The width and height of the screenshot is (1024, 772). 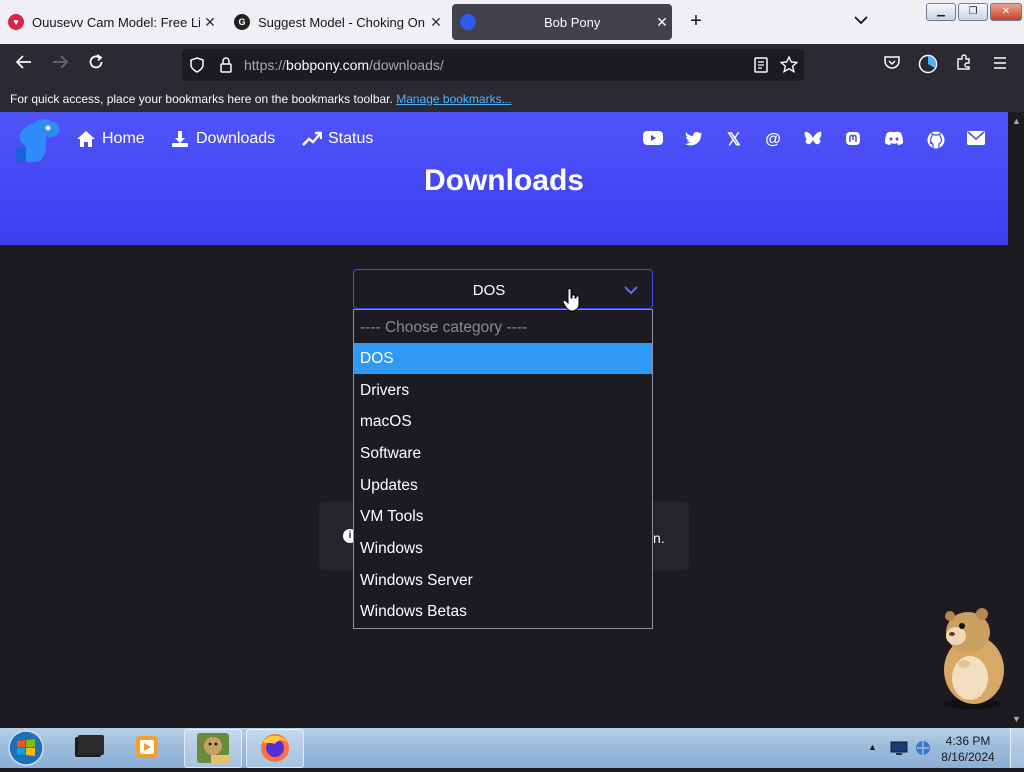 What do you see at coordinates (468, 22) in the screenshot?
I see `bobpony-favicon-icon` at bounding box center [468, 22].